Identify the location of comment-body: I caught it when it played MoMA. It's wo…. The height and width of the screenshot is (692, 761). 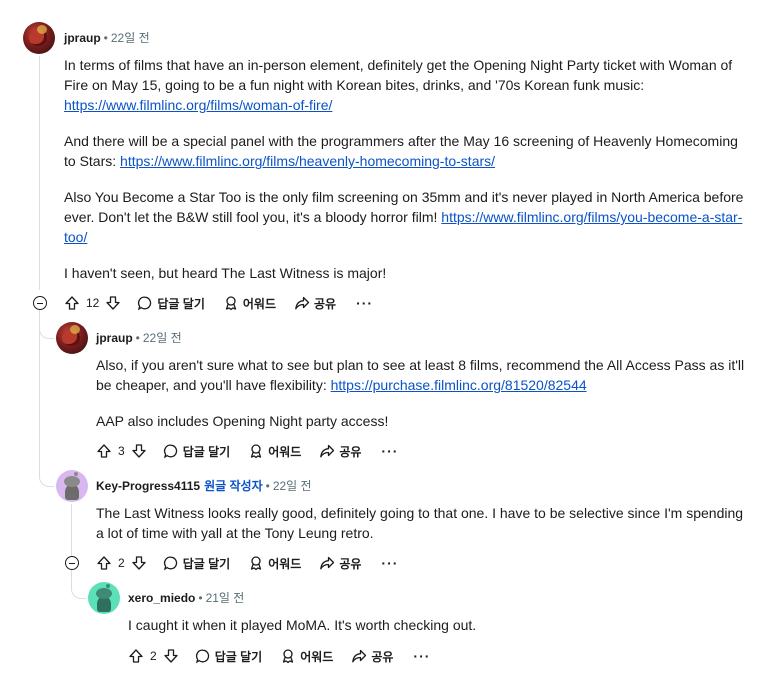
(438, 625).